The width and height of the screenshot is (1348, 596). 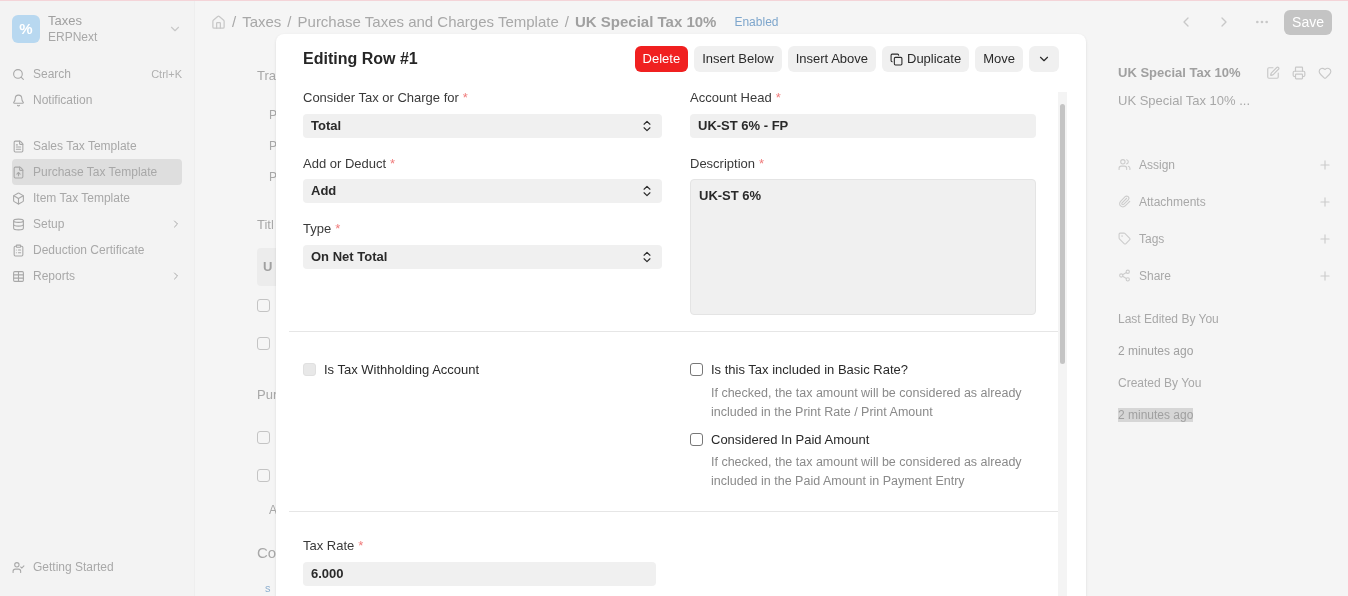 I want to click on section-label: Share, so click(x=1156, y=276).